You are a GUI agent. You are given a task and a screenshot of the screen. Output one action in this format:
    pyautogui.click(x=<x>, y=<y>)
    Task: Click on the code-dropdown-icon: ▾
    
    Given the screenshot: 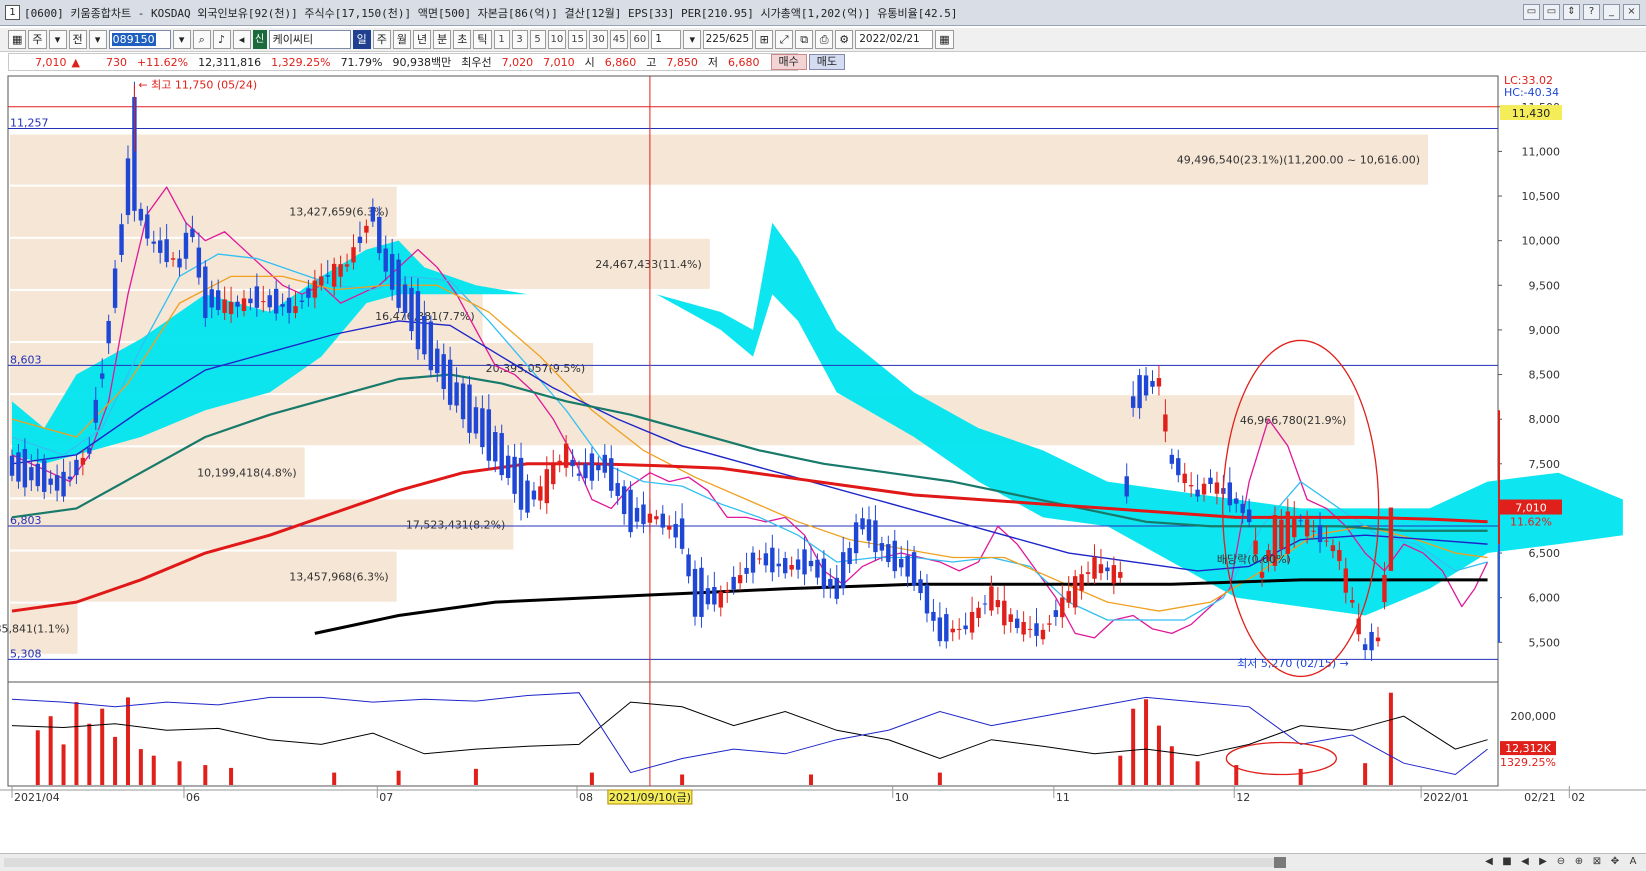 What is the action you would take?
    pyautogui.click(x=181, y=39)
    